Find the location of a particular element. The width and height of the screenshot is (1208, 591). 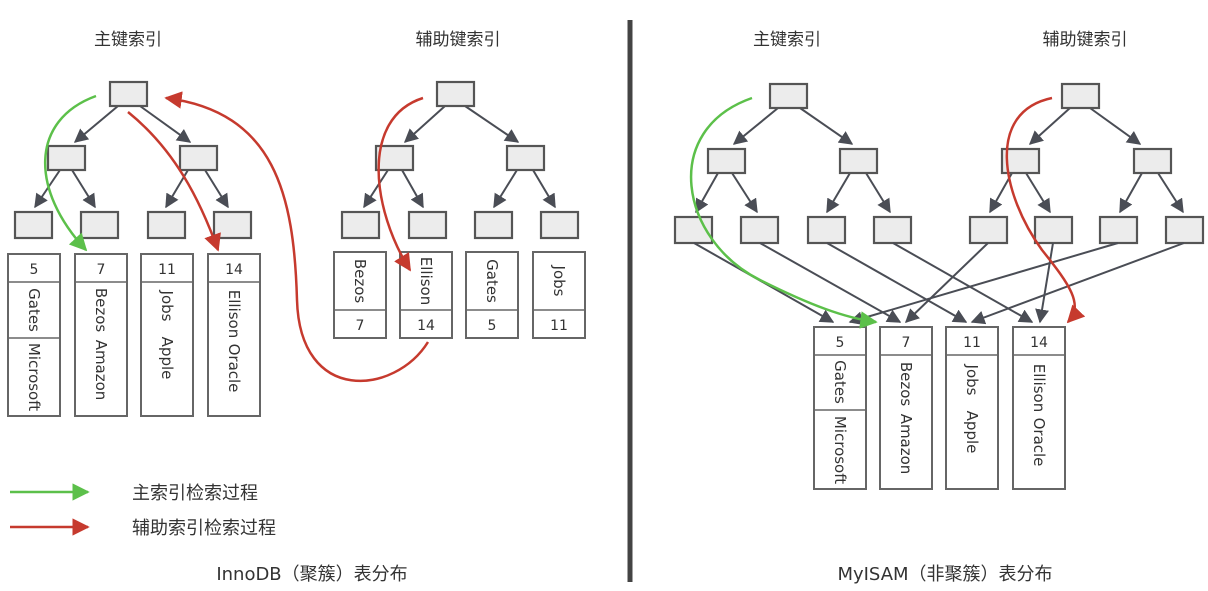

myisam-primary-index-label: 主键索引 is located at coordinates (787, 40).